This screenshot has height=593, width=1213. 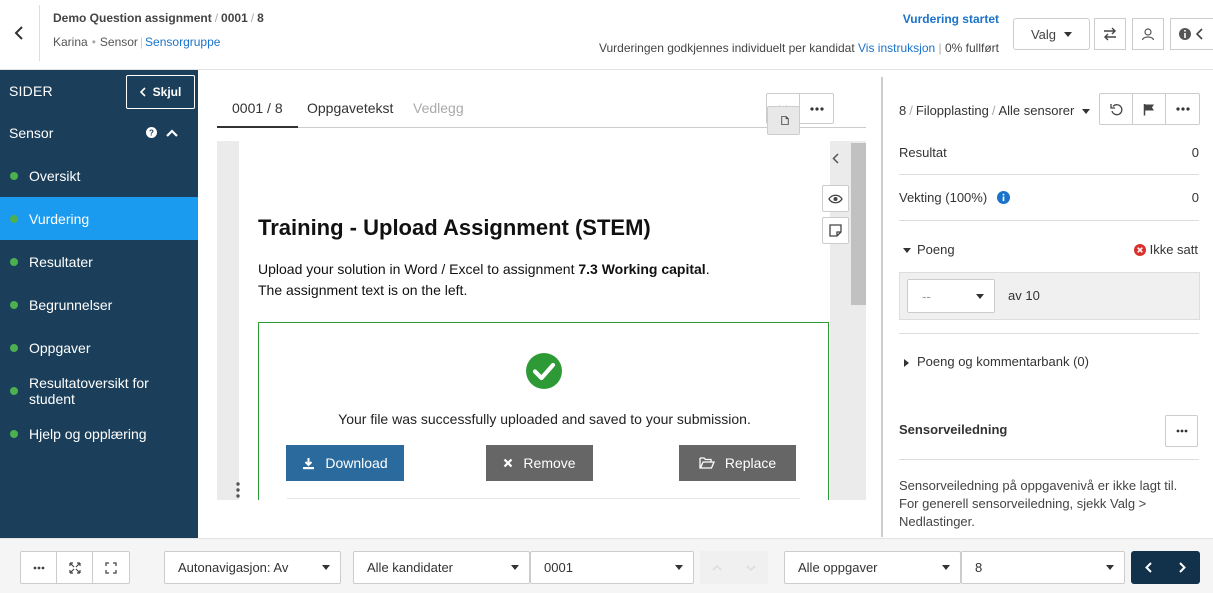 What do you see at coordinates (971, 48) in the screenshot?
I see `progress-text: 0% fullført` at bounding box center [971, 48].